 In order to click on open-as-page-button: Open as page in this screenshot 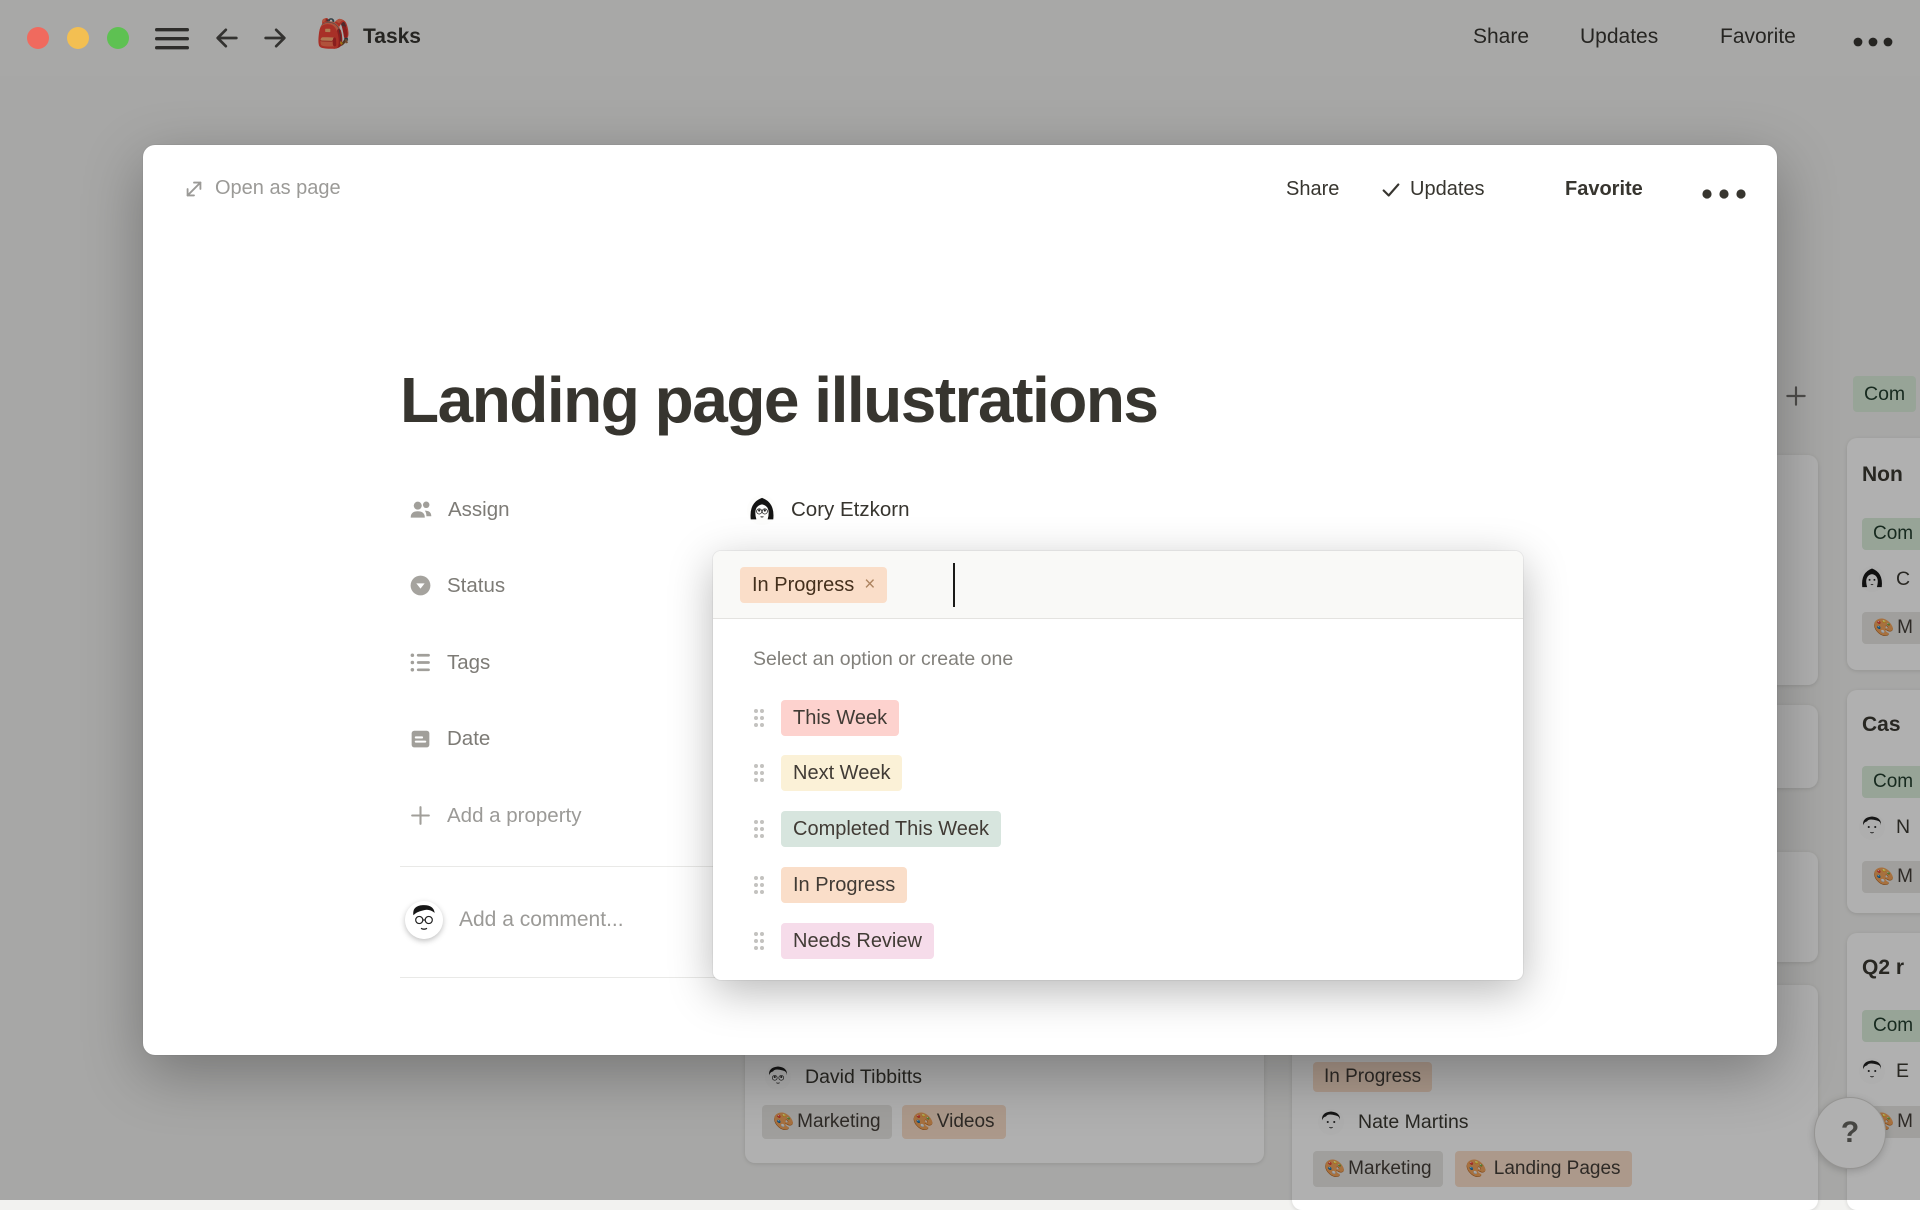, I will do `click(262, 188)`.